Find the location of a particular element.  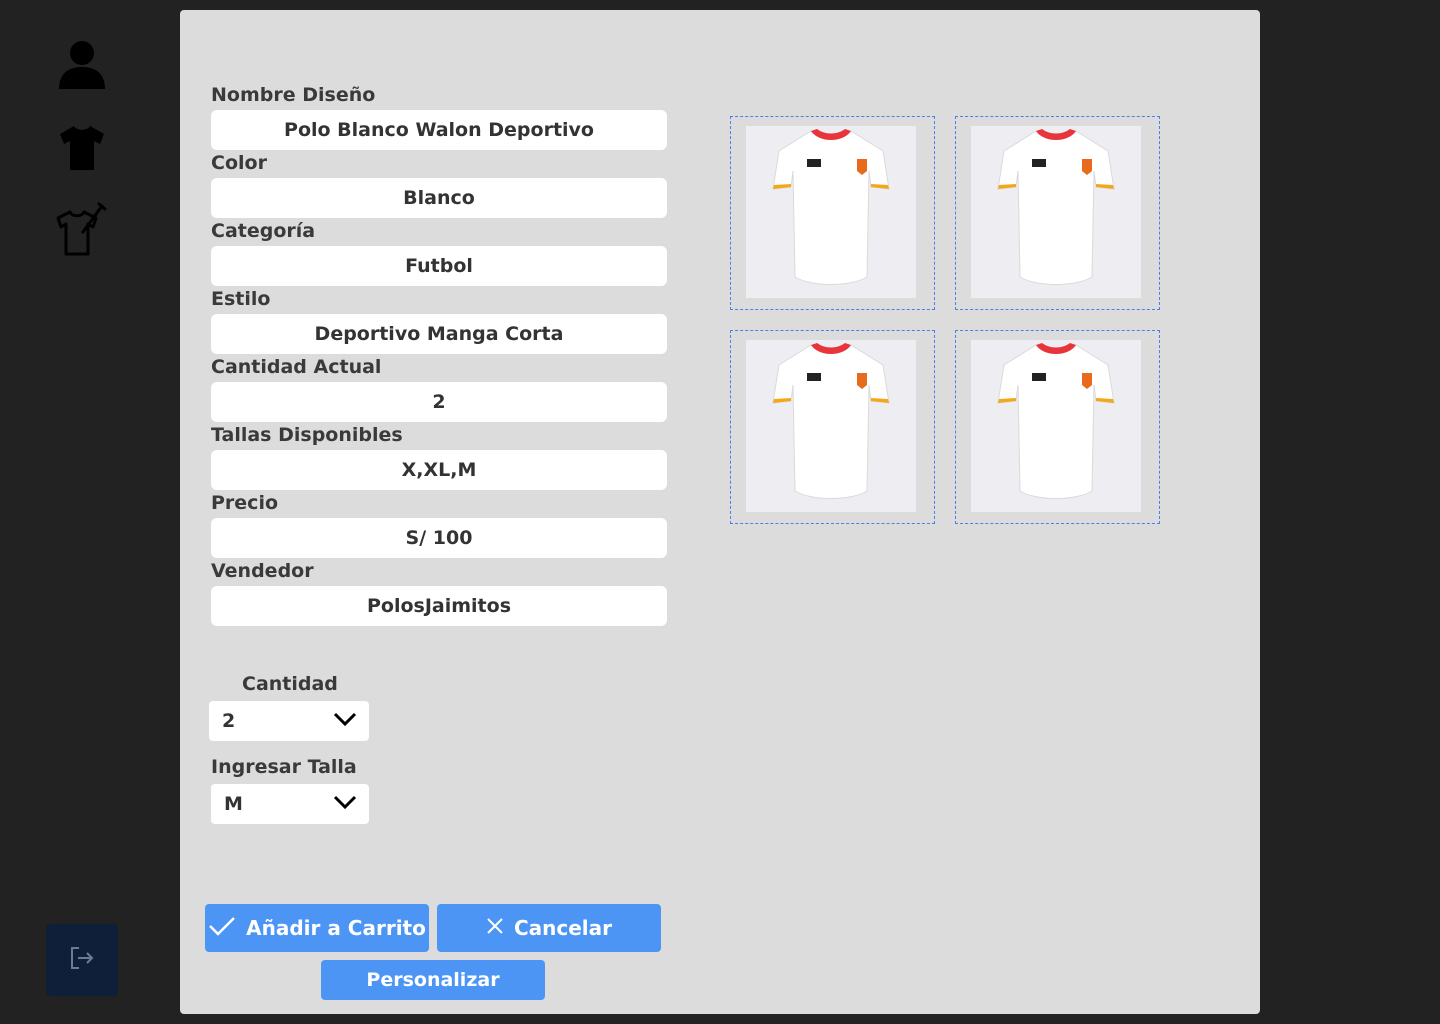

size-label: Ingresar Talla is located at coordinates (284, 767).